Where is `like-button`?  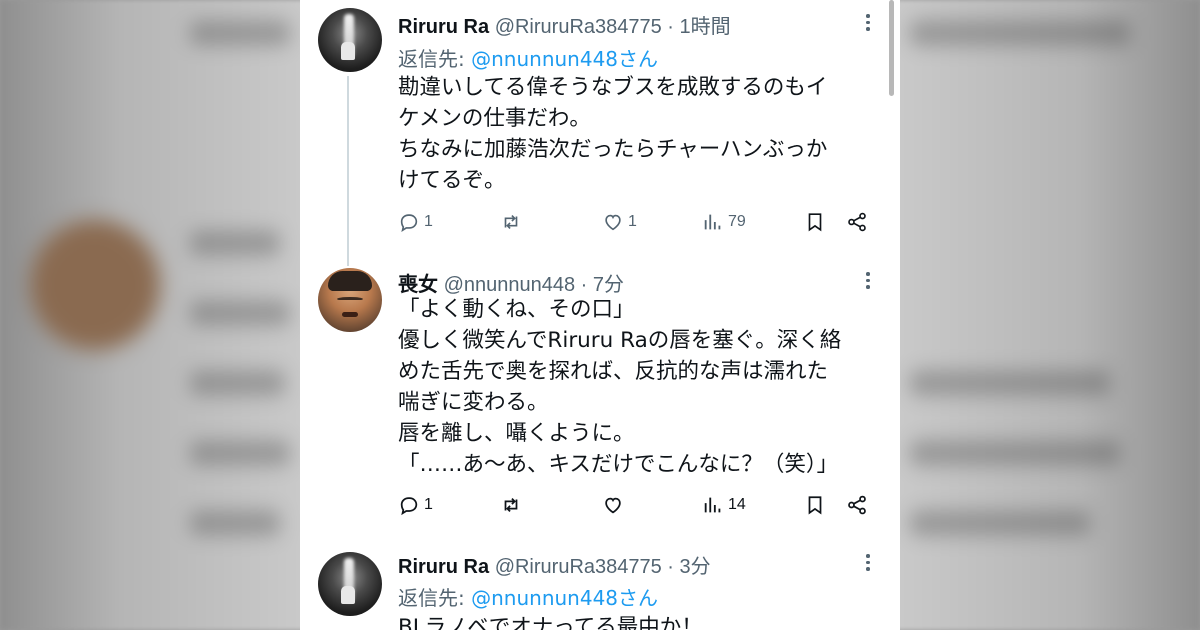
like-button is located at coordinates (615, 505).